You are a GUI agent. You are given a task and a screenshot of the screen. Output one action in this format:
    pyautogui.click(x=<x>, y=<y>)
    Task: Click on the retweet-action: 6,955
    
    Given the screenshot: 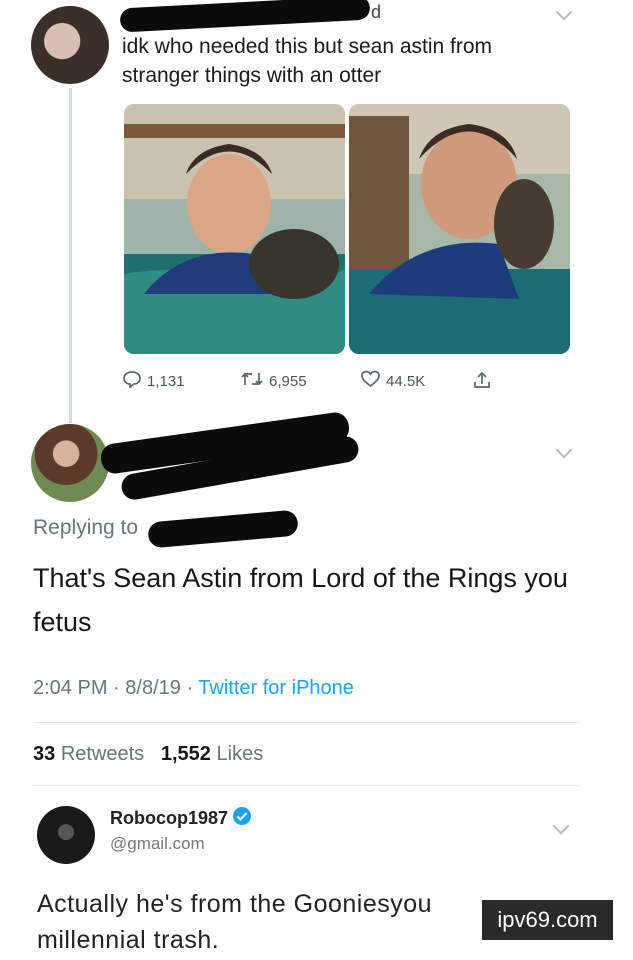 What is the action you would take?
    pyautogui.click(x=273, y=381)
    